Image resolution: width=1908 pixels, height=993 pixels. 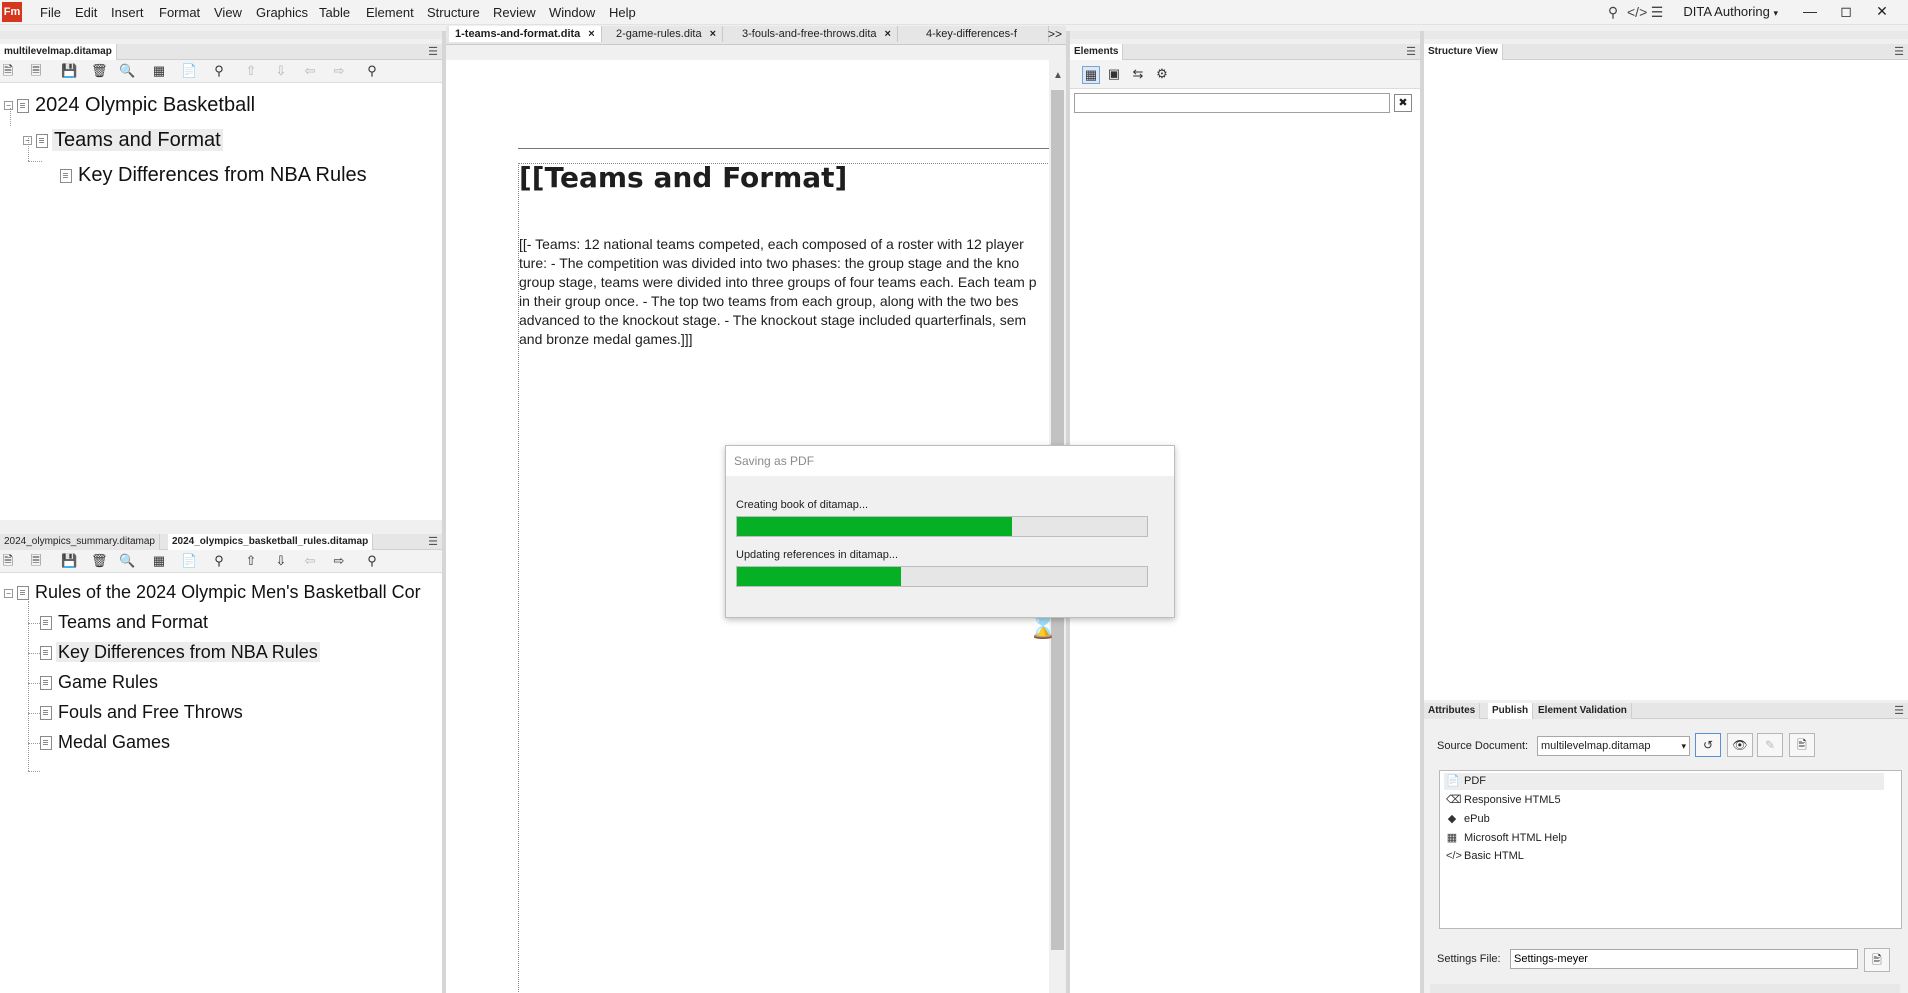 I want to click on tab-element-validation: Element Validation, so click(x=1583, y=711).